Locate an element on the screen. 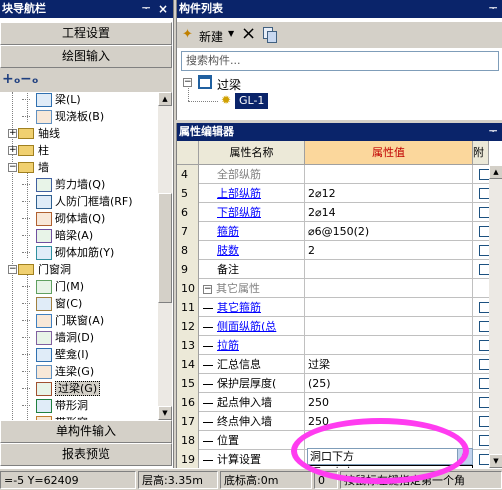 The image size is (502, 490). column-header-value: 属性值 is located at coordinates (389, 153).